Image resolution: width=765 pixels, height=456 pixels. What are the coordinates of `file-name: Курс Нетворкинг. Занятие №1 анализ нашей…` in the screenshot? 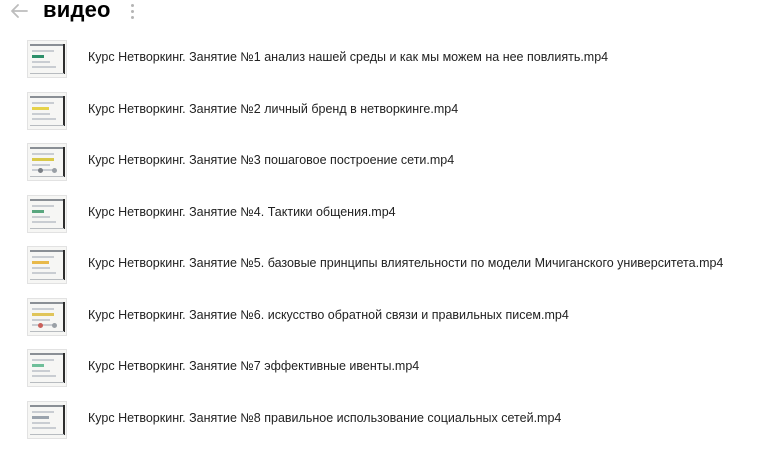 It's located at (348, 57).